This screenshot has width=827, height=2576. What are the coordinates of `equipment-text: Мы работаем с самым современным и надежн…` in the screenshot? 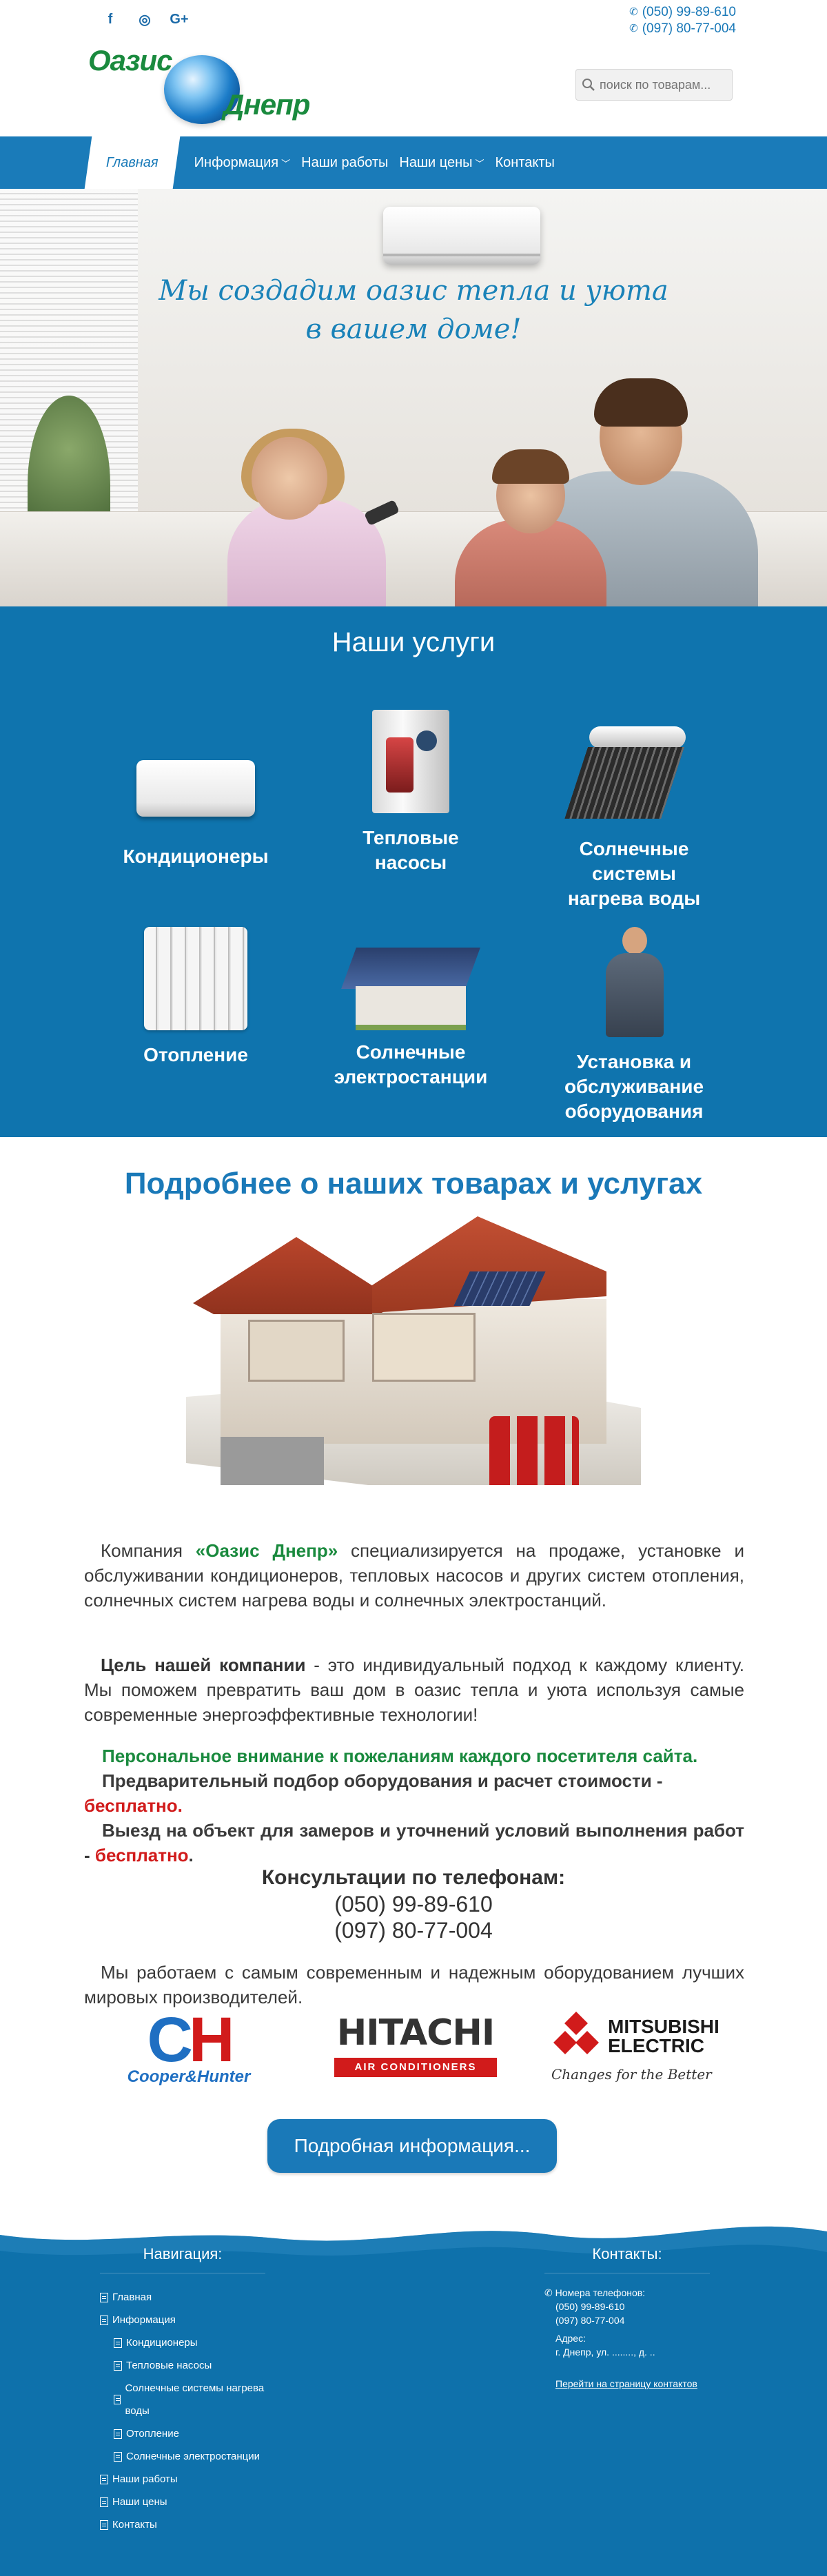 It's located at (414, 1984).